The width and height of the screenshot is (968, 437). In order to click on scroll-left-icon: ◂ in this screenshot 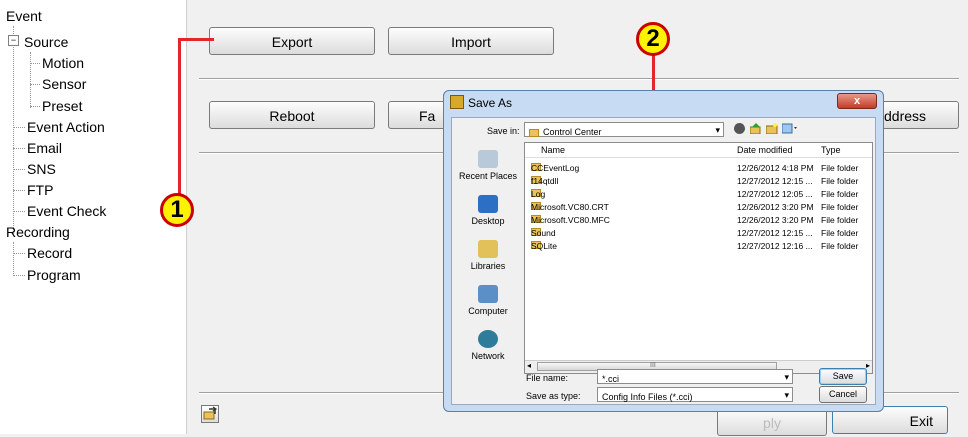, I will do `click(529, 365)`.